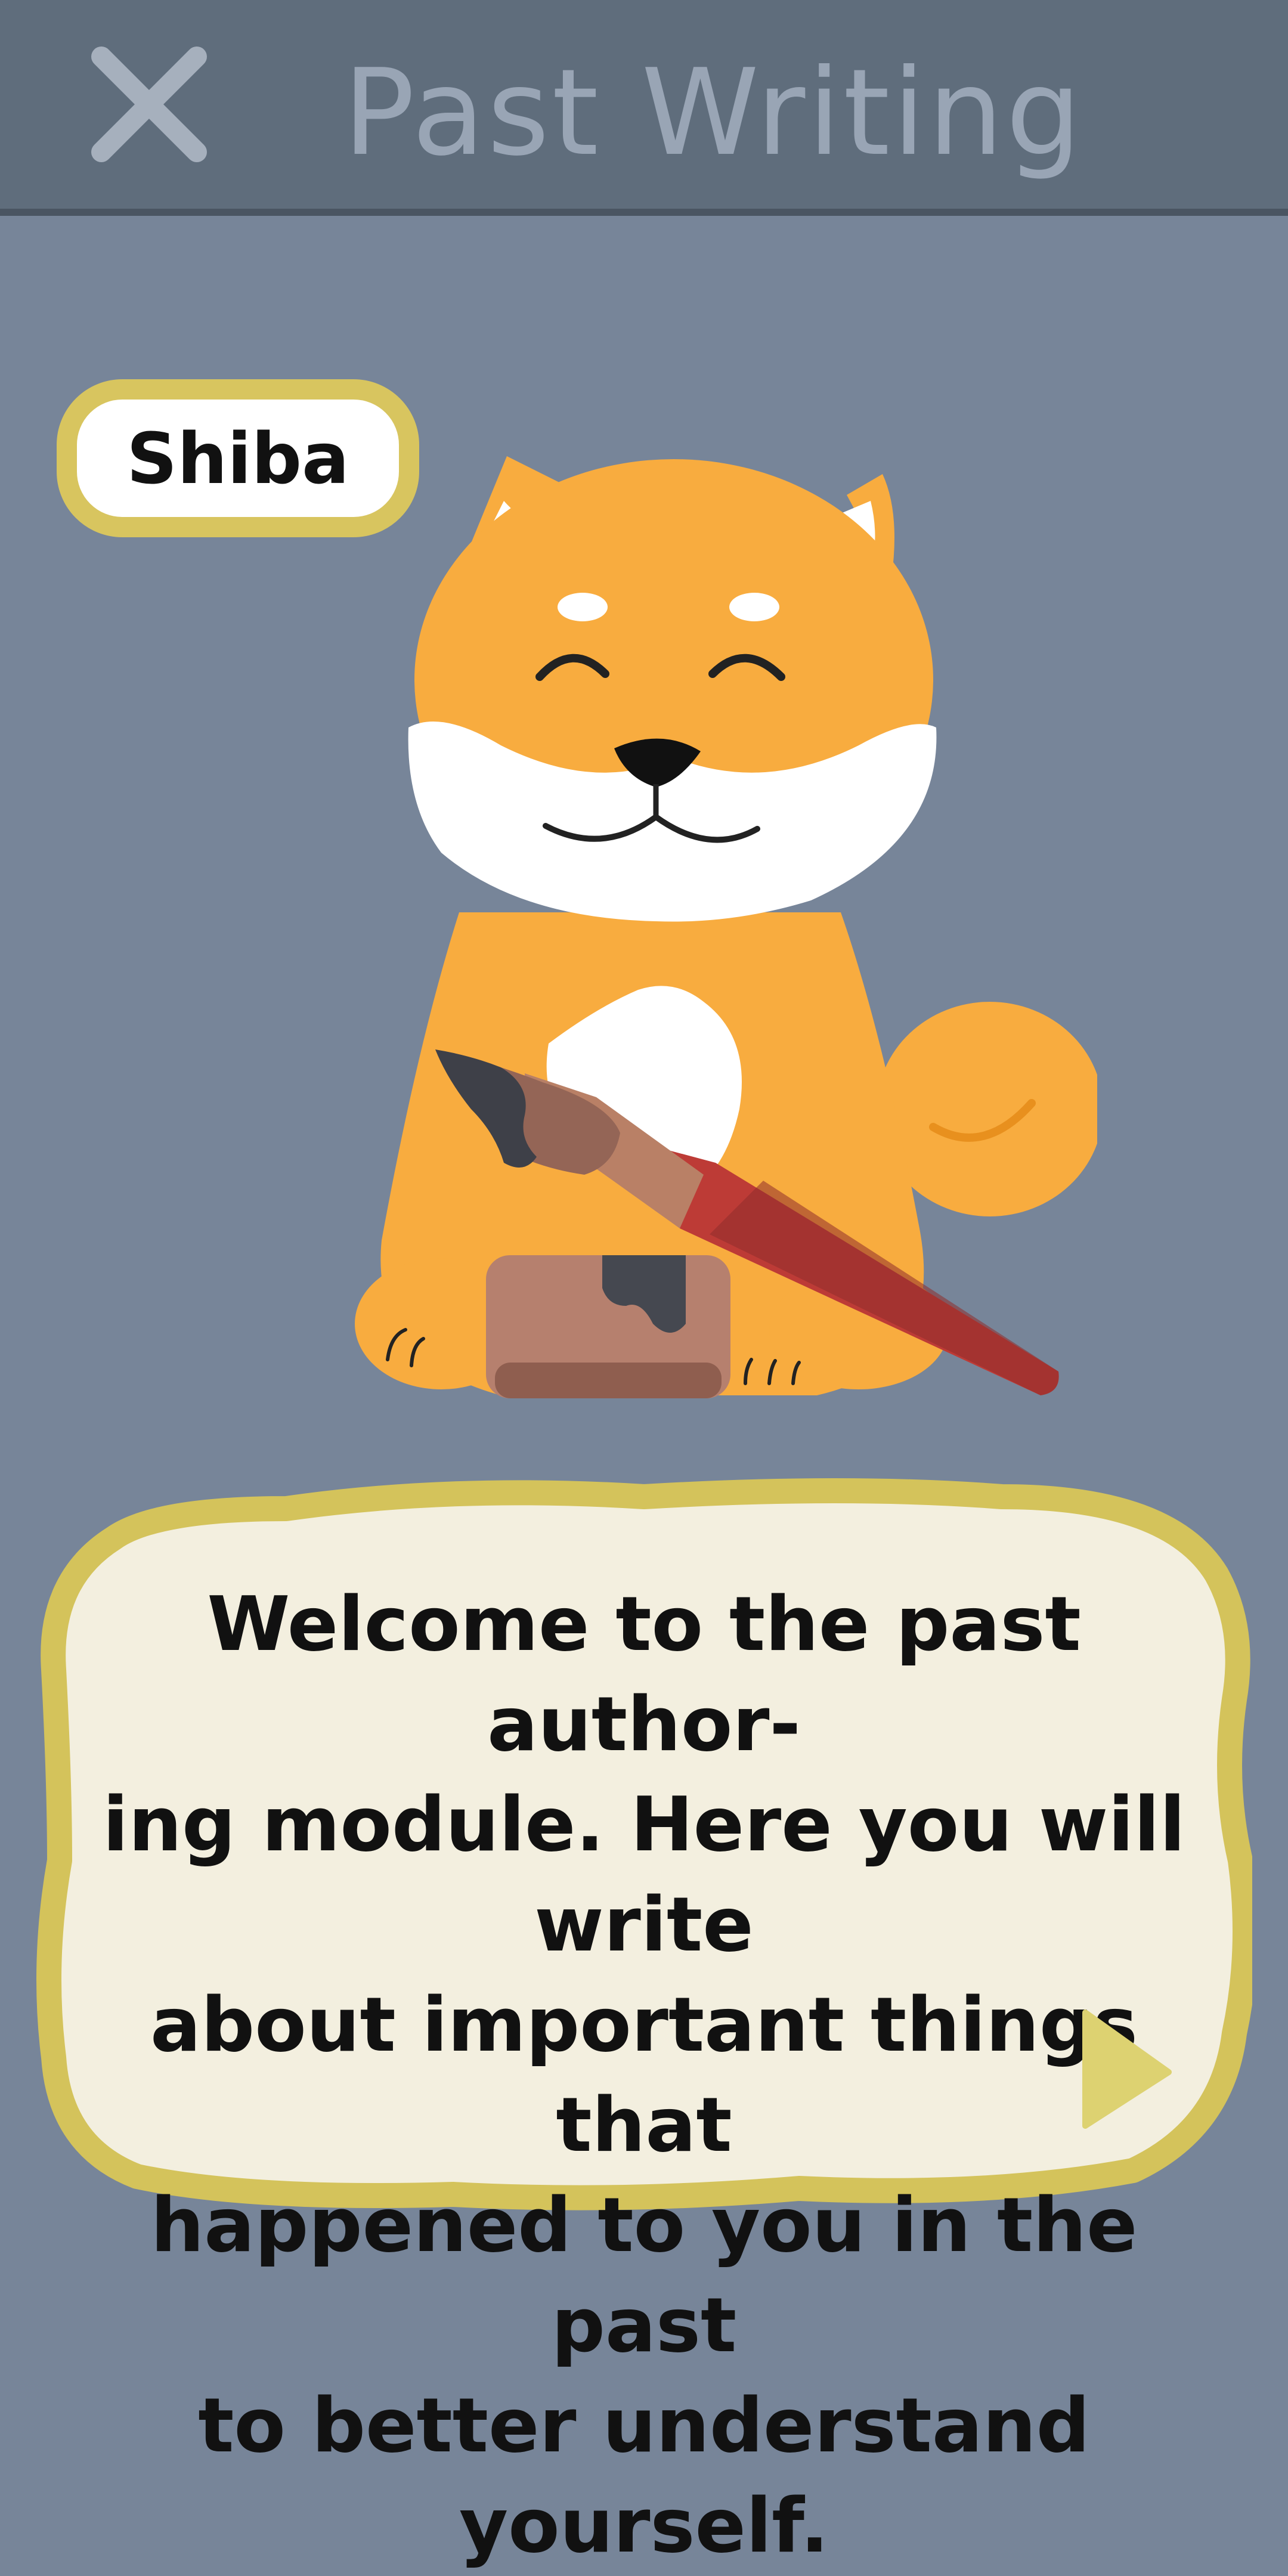 Image resolution: width=1288 pixels, height=2576 pixels. I want to click on shiba-head, so click(672, 689).